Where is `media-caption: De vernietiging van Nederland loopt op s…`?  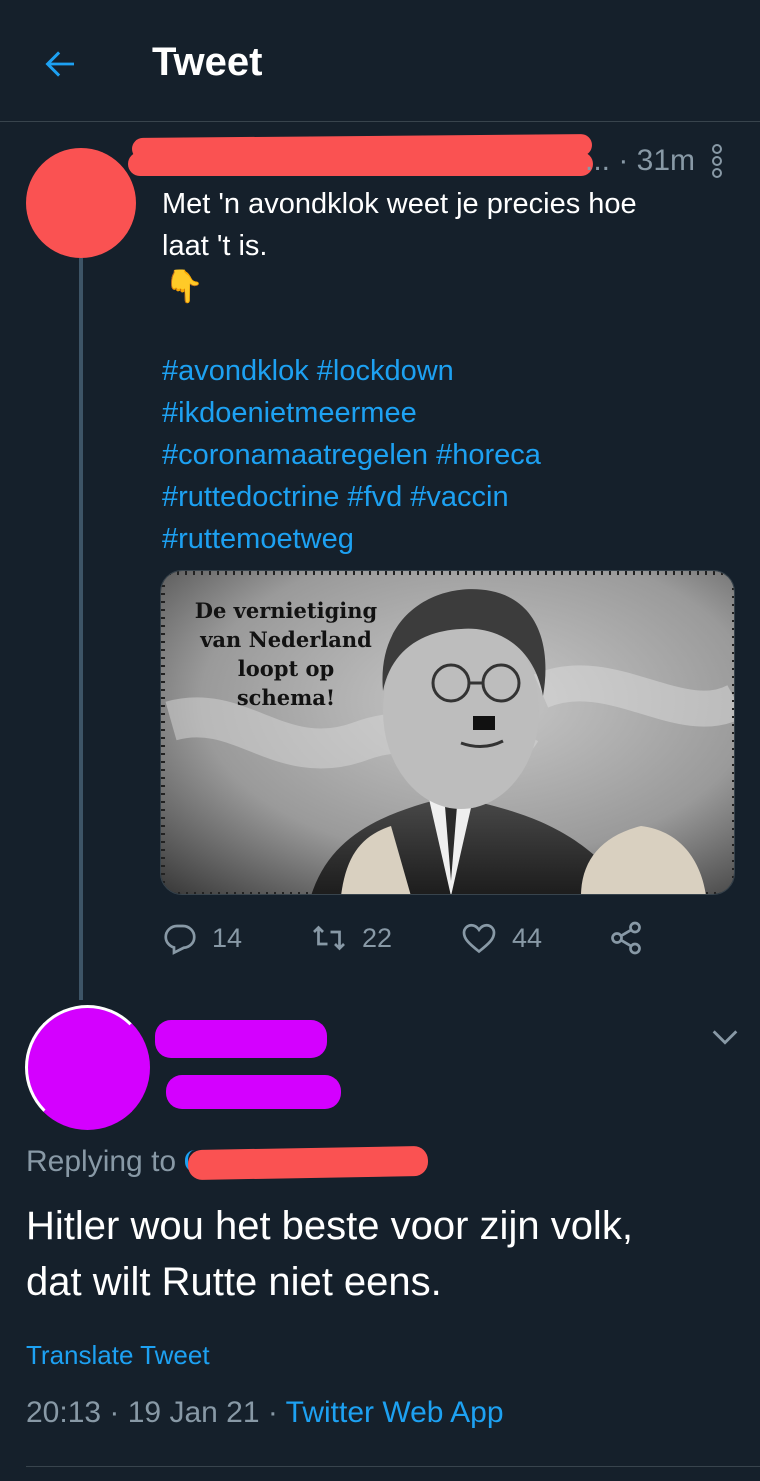 media-caption: De vernietiging van Nederland loopt op s… is located at coordinates (286, 654).